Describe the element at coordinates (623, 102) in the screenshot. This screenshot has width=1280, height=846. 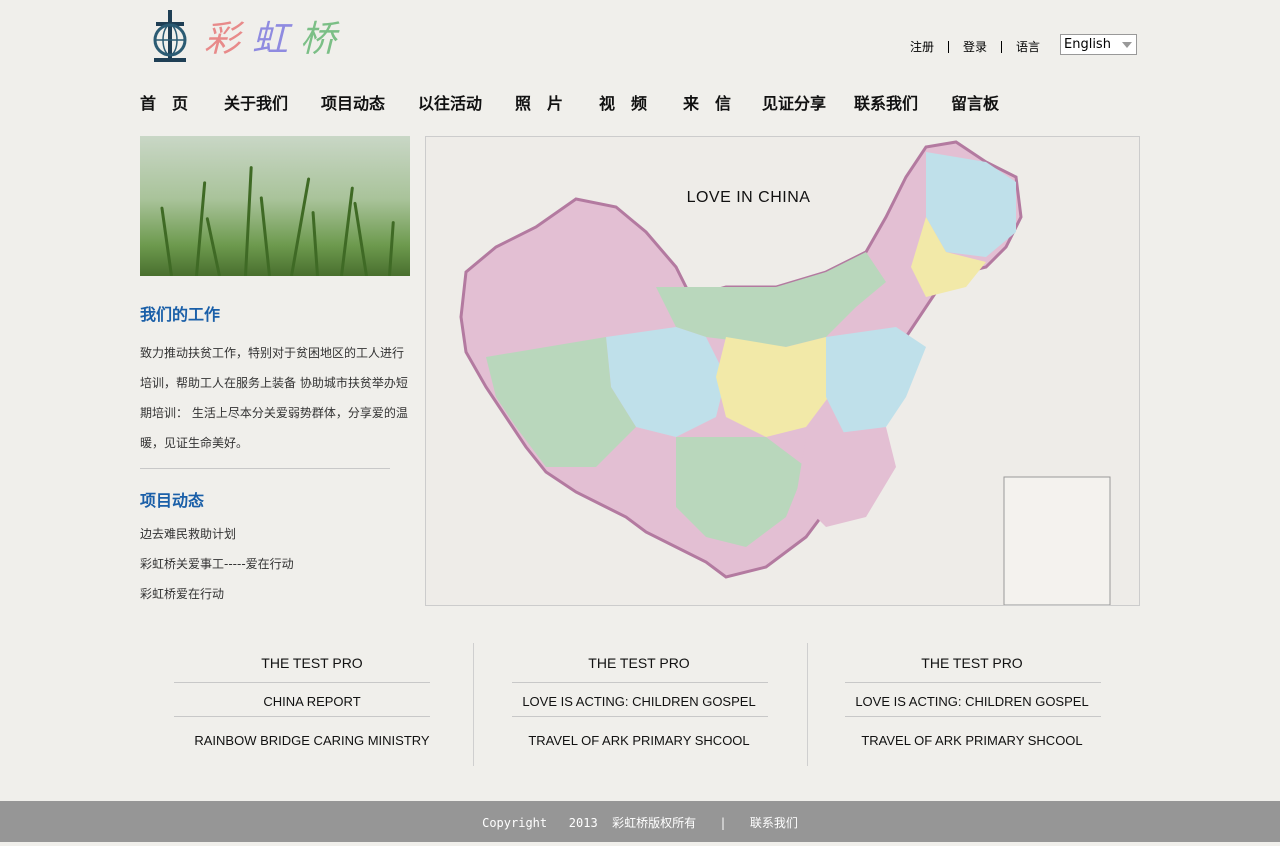
I see `nav-item-videos: 视 频` at that location.